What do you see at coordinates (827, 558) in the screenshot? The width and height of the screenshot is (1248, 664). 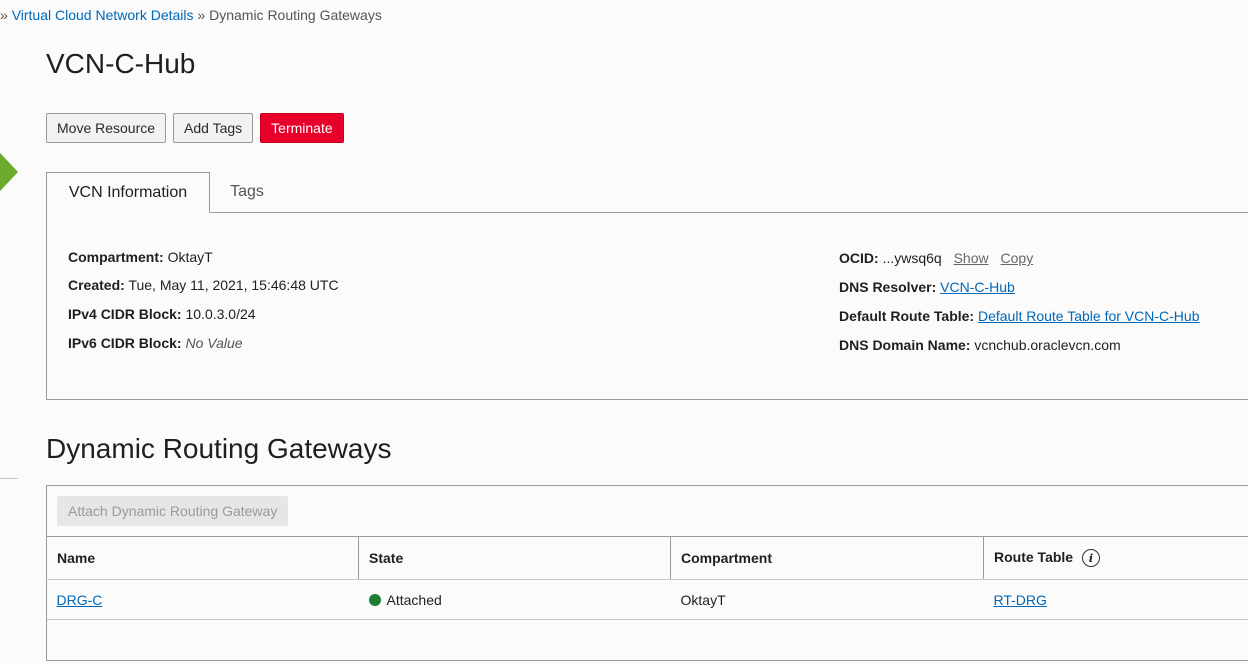 I see `column-header-compartment: Compartment` at bounding box center [827, 558].